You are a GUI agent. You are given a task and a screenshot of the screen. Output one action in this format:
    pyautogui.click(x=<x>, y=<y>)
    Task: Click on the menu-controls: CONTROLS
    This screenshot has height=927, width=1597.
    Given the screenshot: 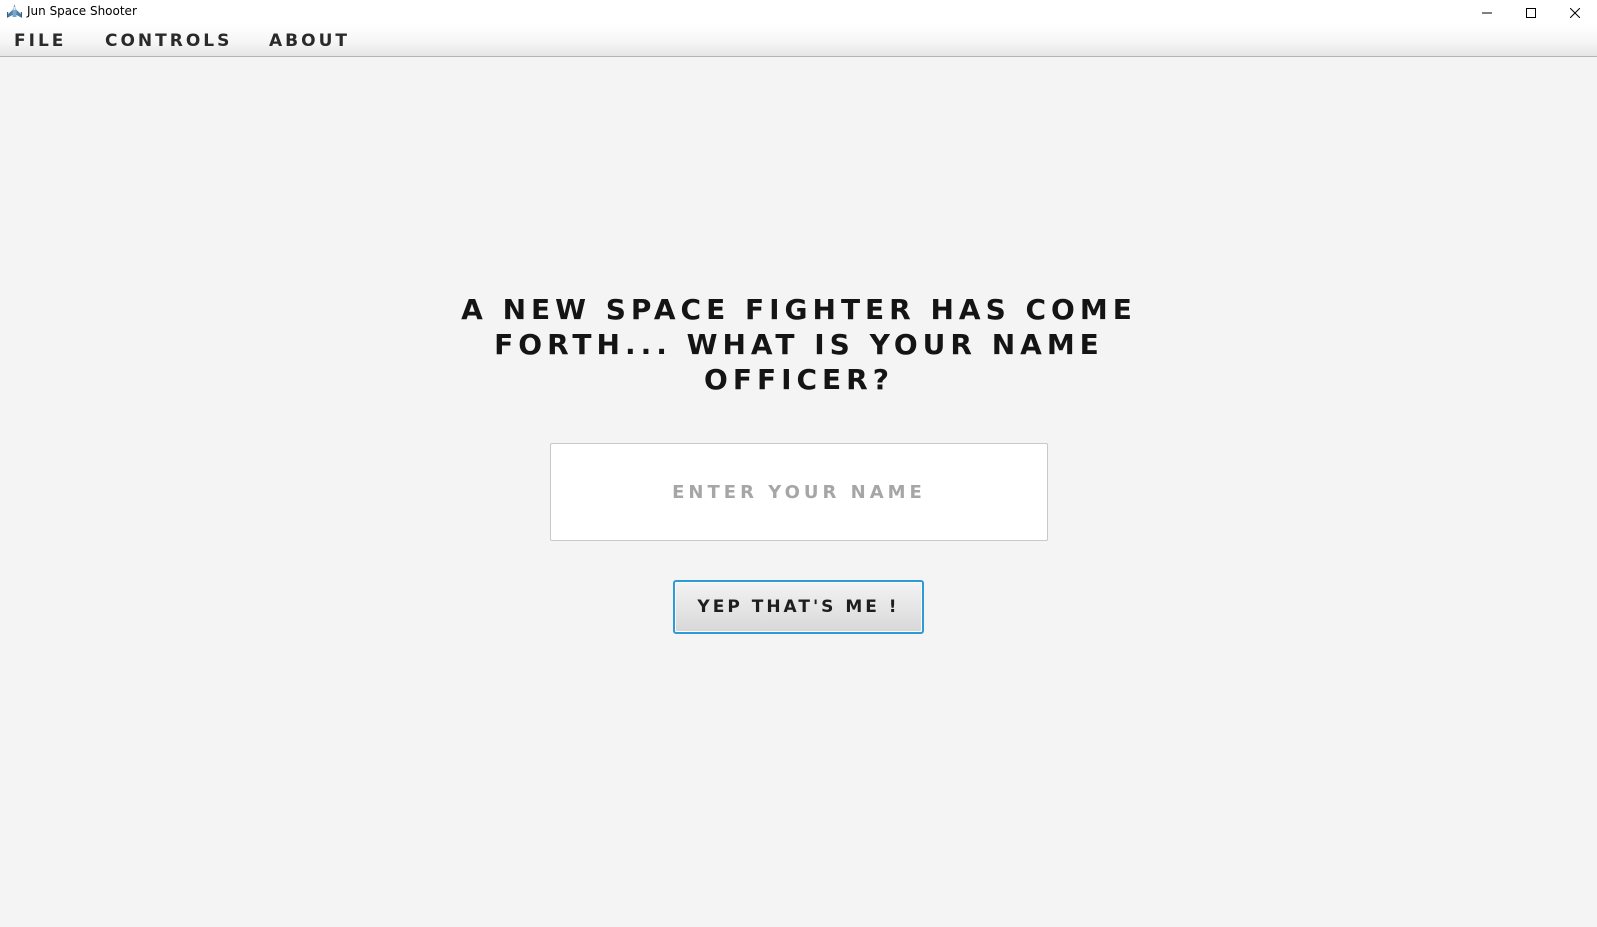 What is the action you would take?
    pyautogui.click(x=168, y=40)
    